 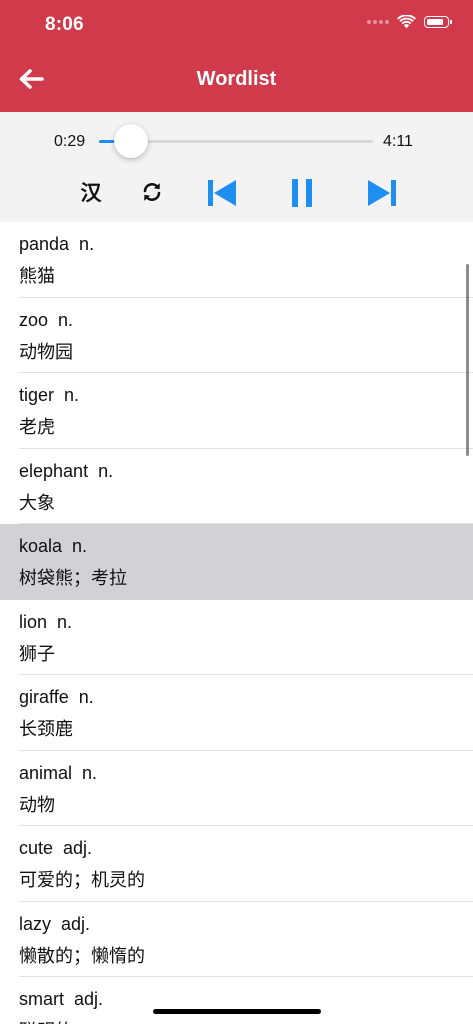 I want to click on word-chinese: 懒散的；懒惰的, so click(x=82, y=956).